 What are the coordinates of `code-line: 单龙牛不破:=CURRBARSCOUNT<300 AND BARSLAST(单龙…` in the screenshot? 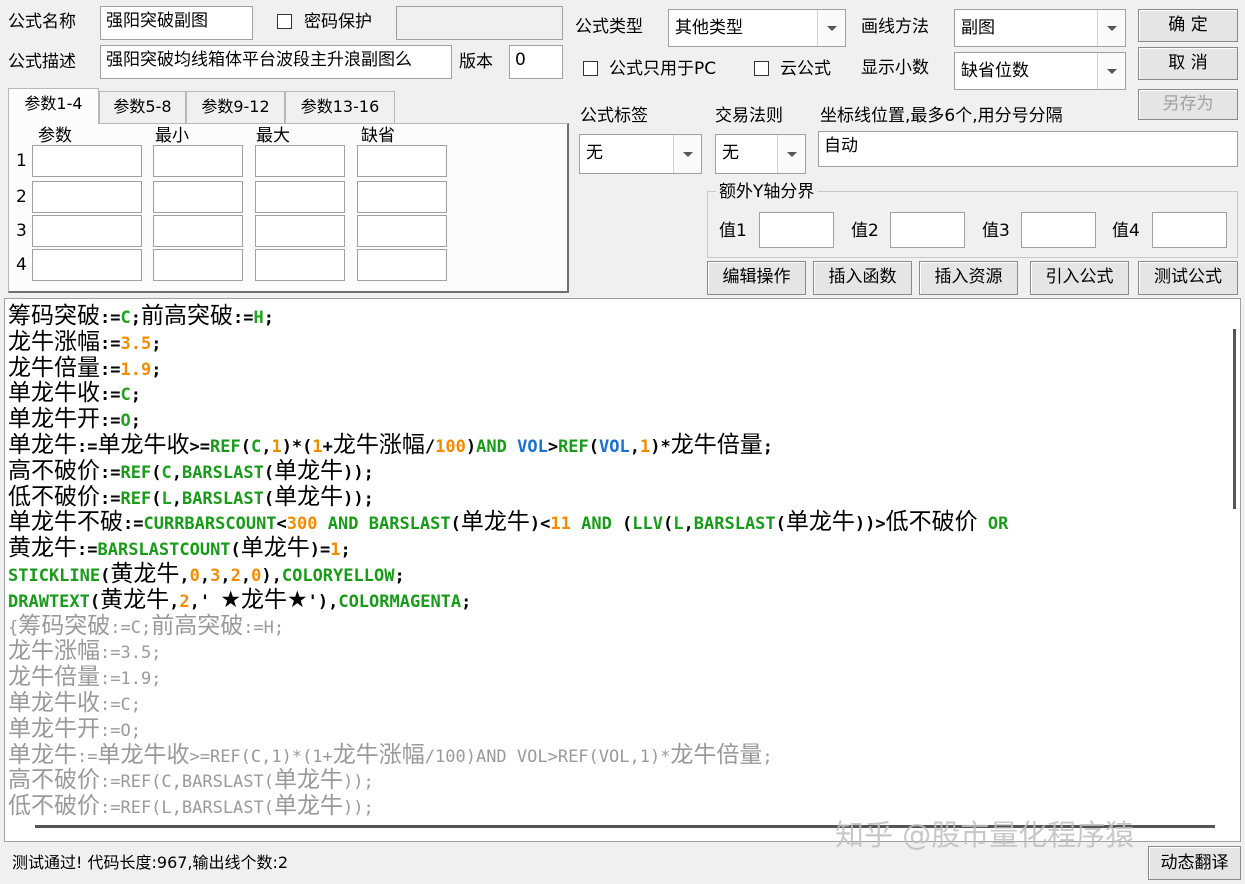 It's located at (508, 522).